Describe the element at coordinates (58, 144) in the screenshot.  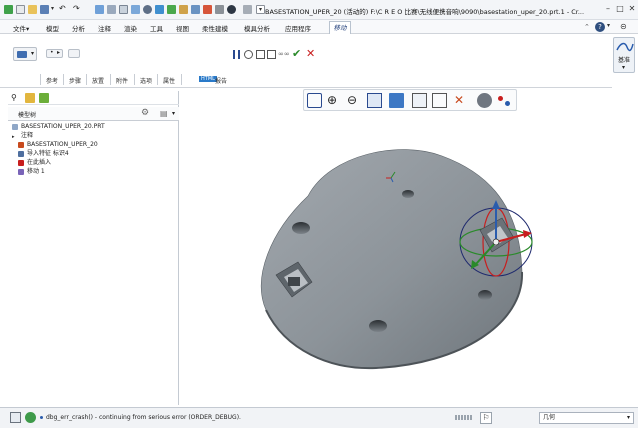
I see `tree-item-csys: BASESTATION_UPER_20` at that location.